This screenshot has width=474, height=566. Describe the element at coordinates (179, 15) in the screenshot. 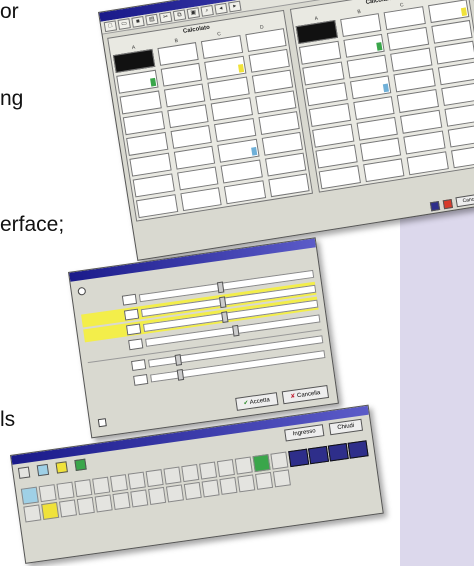

I see `copy-icon: ⧉` at that location.